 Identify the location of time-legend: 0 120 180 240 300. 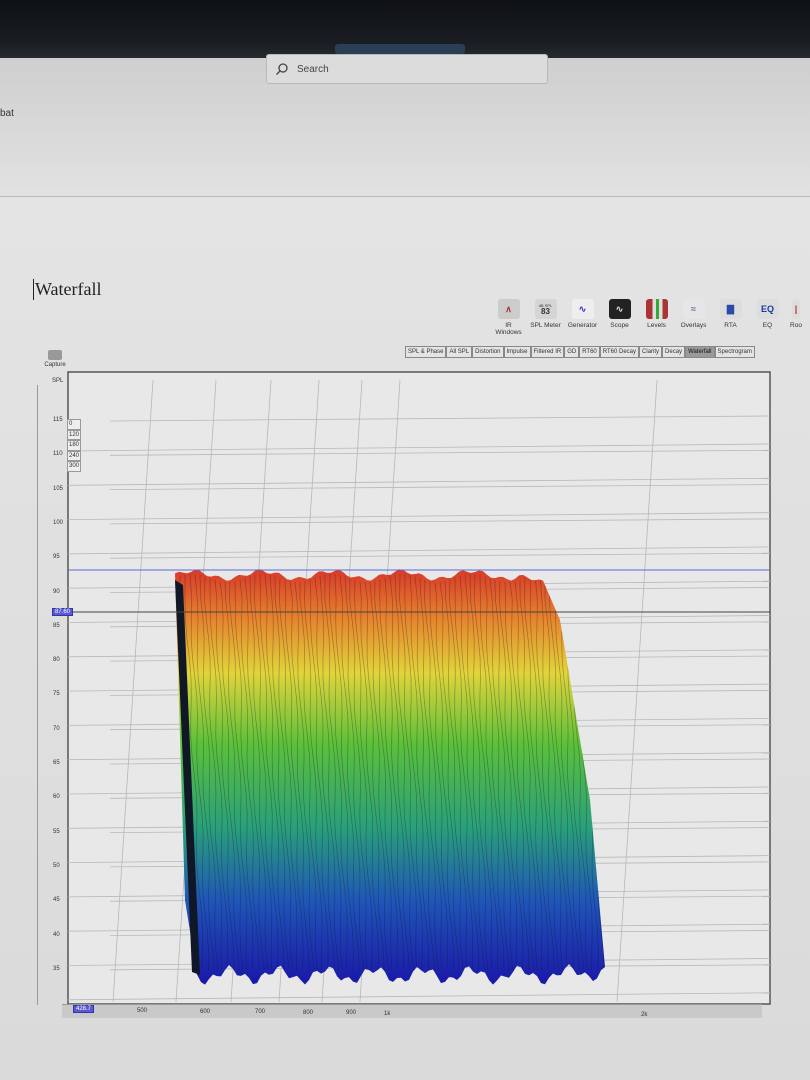
(74, 445).